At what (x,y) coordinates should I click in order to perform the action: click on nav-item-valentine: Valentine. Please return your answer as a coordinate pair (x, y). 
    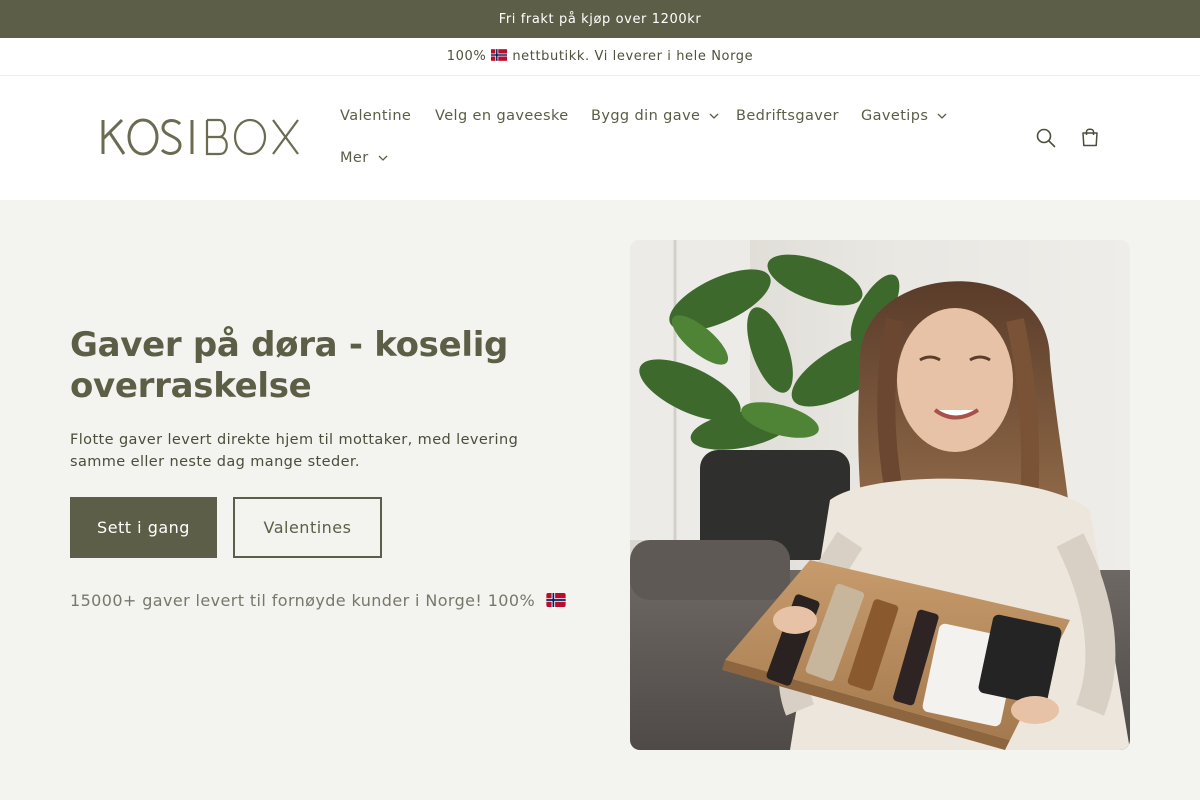
    Looking at the image, I should click on (375, 116).